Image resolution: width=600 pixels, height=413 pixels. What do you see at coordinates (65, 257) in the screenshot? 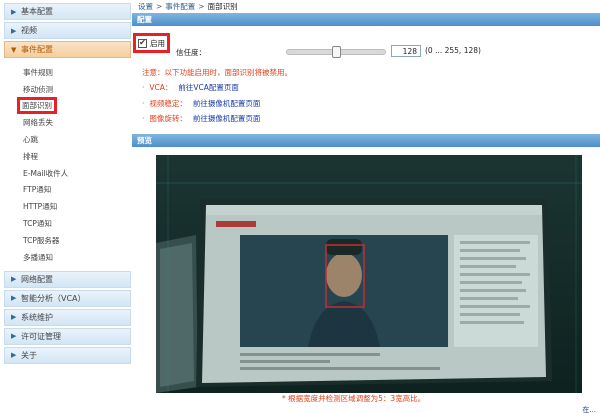
I see `sidebar-item-multicast: 多播通知` at bounding box center [65, 257].